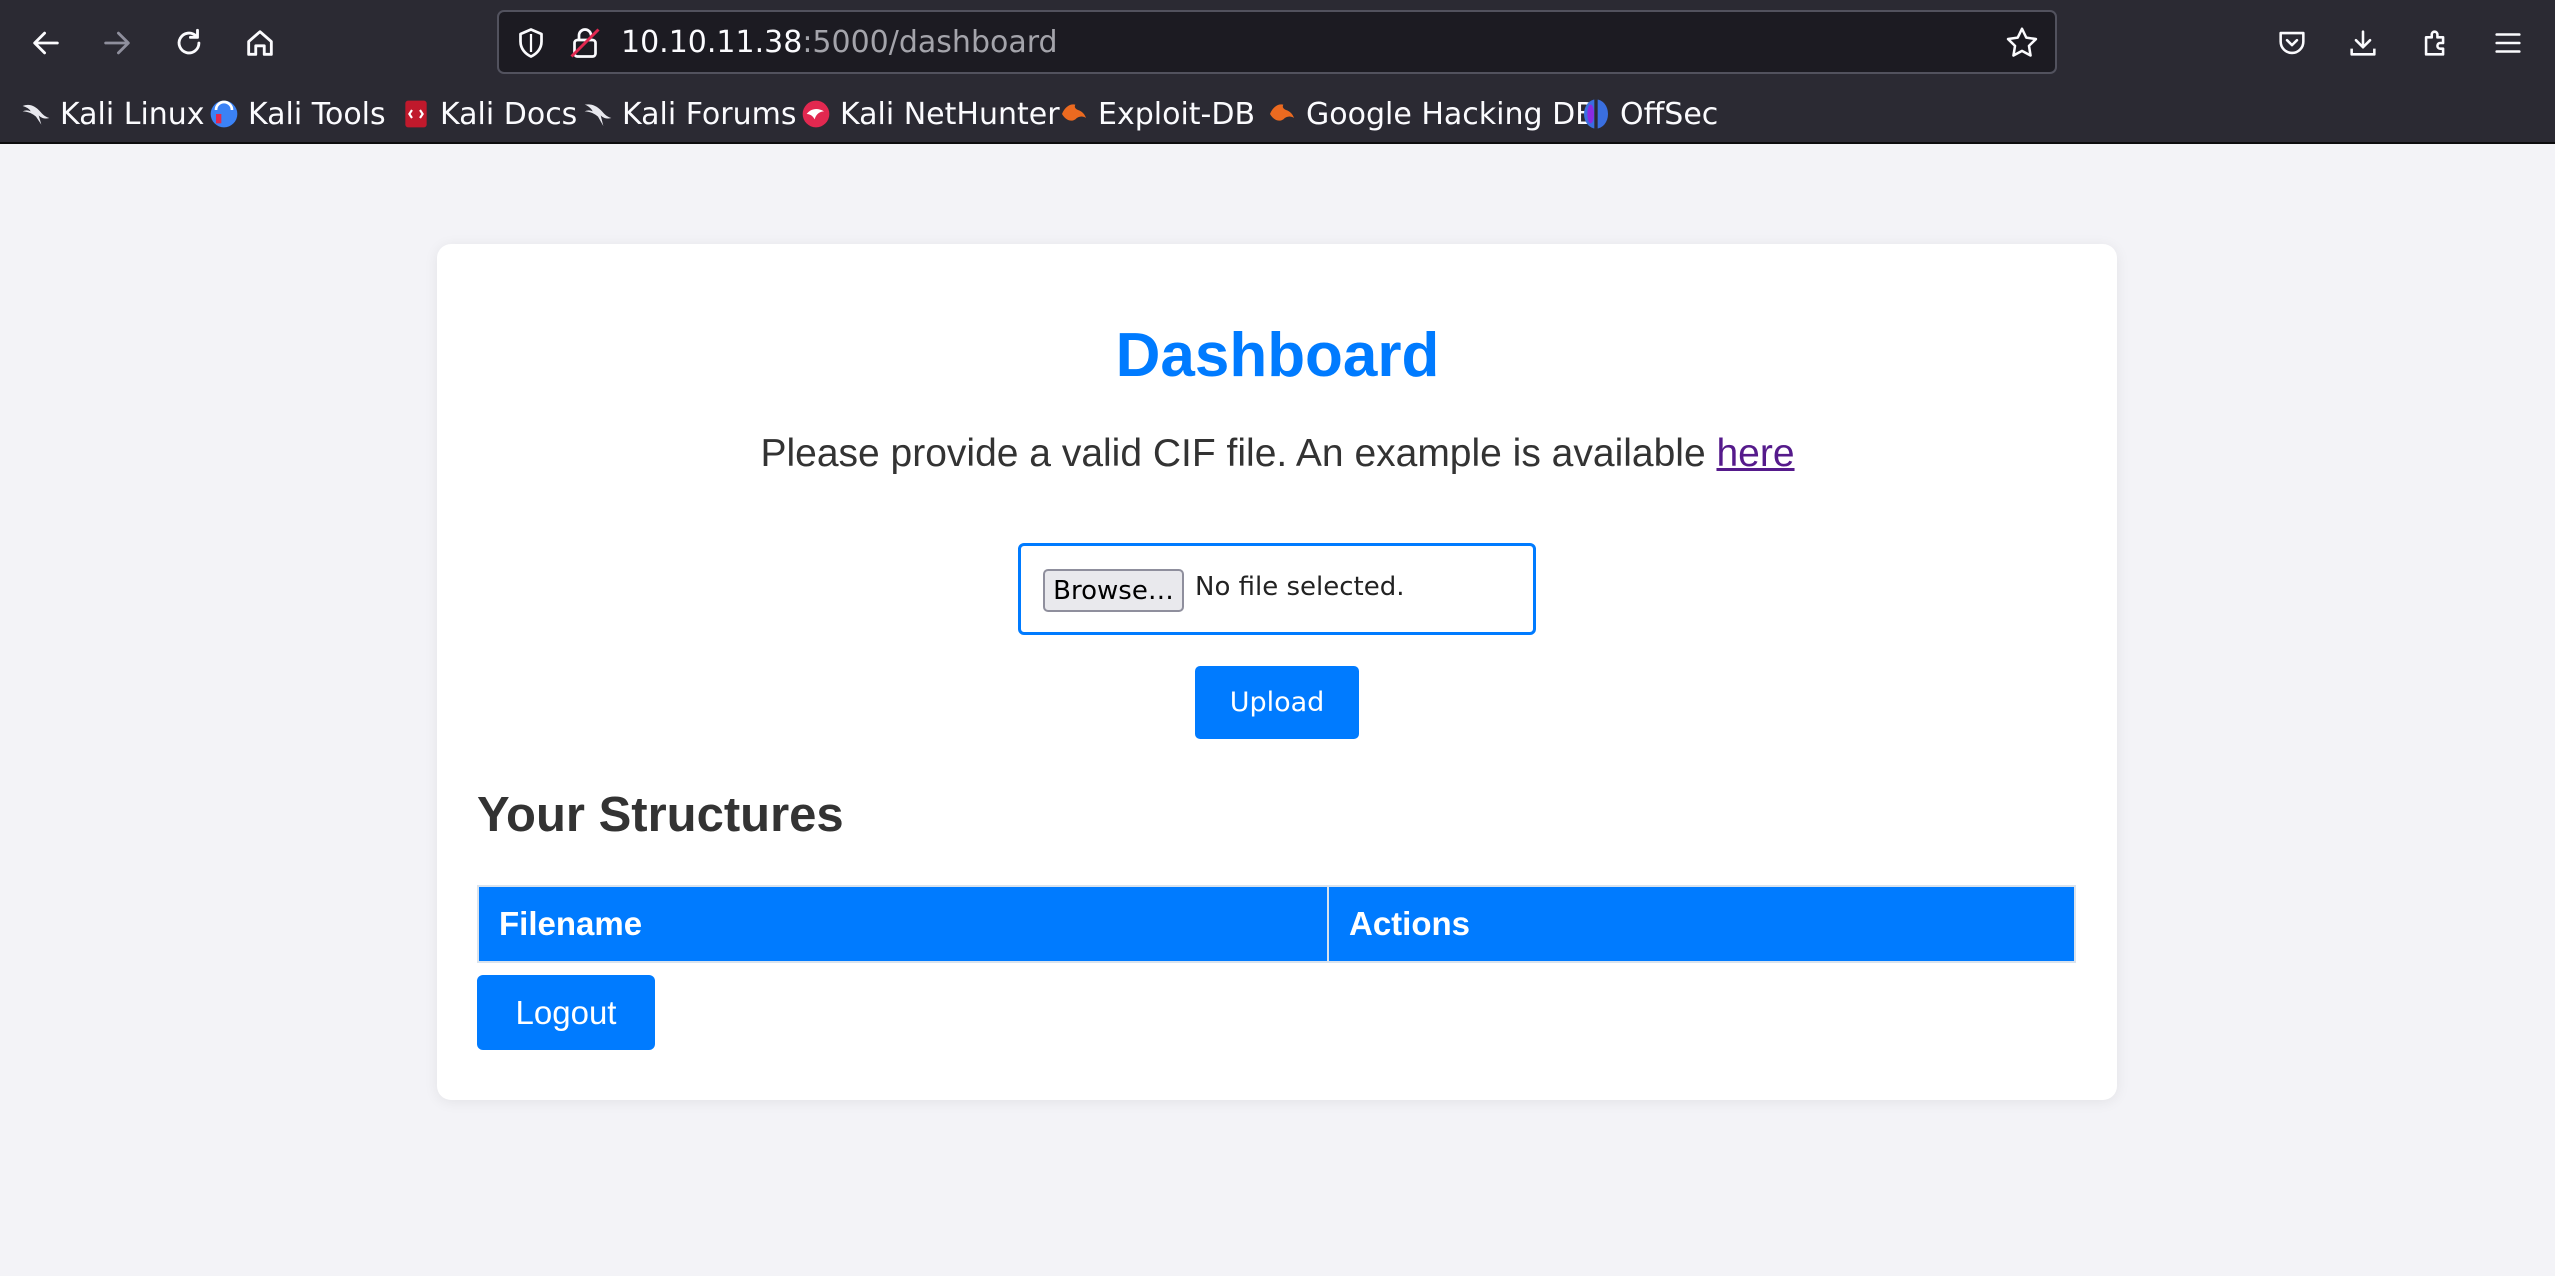 The width and height of the screenshot is (2555, 1276). I want to click on puzzle-icon, so click(2434, 43).